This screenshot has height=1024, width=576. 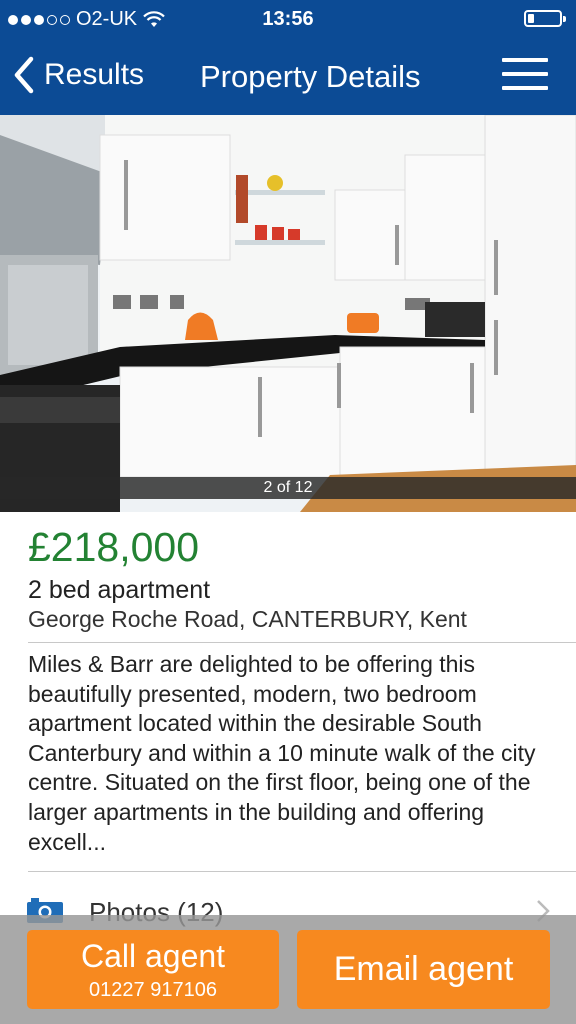 I want to click on action-bar: Call agent 01227 917106 Email agent, so click(x=288, y=969).